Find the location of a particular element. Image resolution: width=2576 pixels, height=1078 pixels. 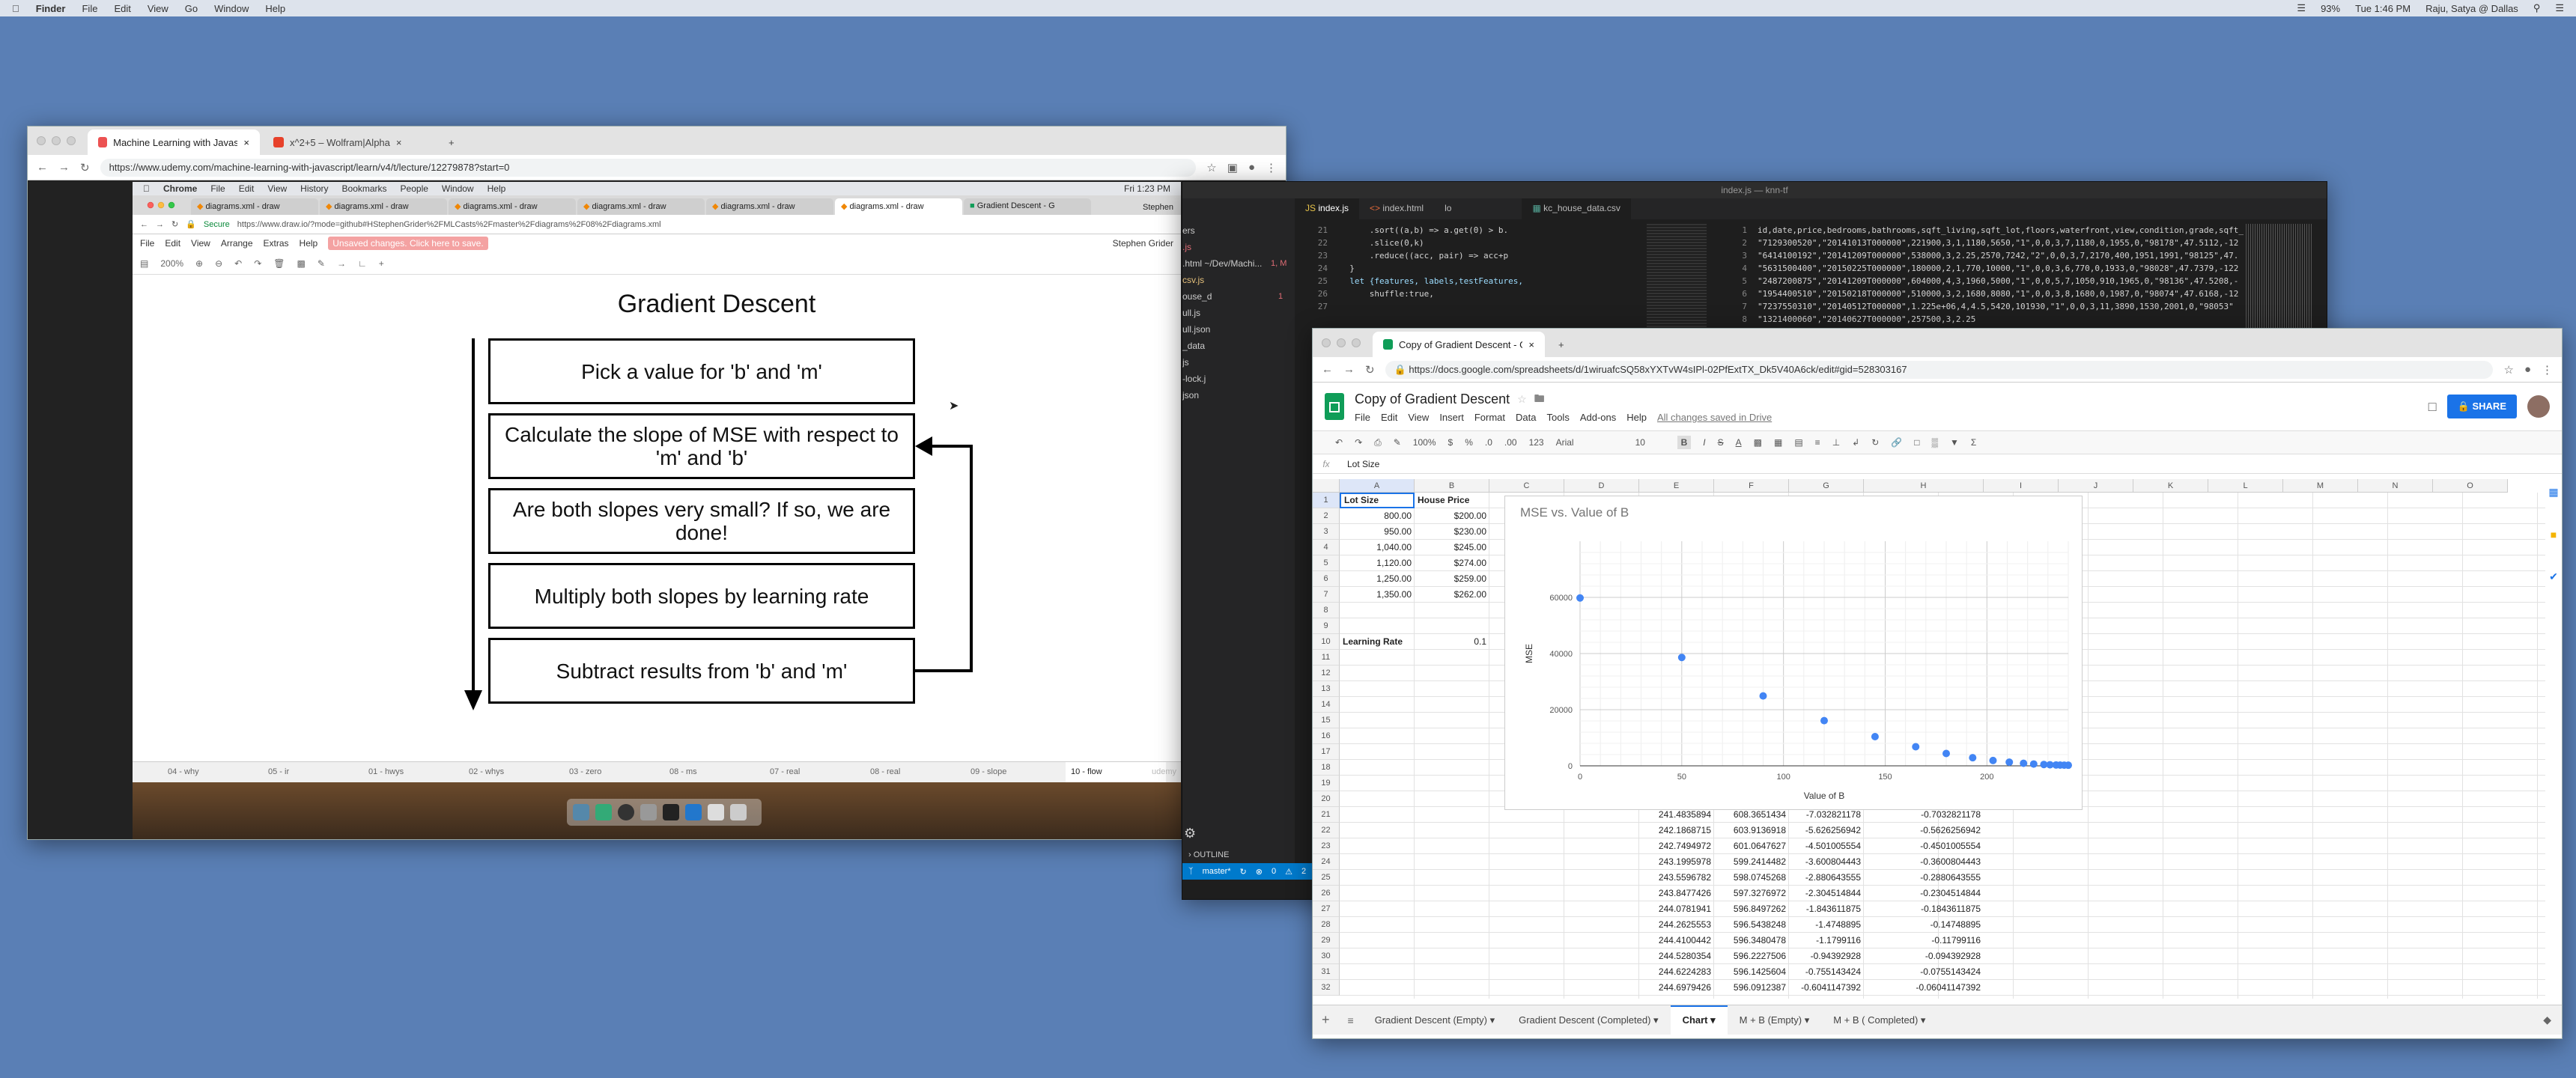

font-size-select: 10 is located at coordinates (1650, 442).